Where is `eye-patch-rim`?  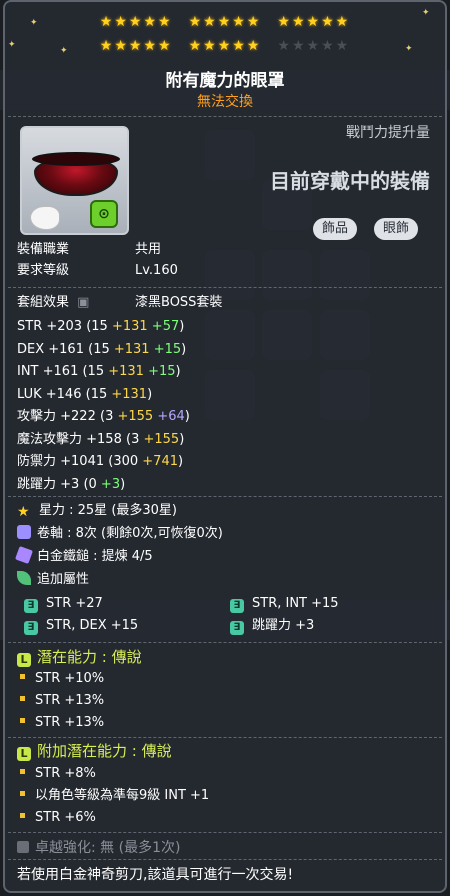
eye-patch-rim is located at coordinates (76, 159).